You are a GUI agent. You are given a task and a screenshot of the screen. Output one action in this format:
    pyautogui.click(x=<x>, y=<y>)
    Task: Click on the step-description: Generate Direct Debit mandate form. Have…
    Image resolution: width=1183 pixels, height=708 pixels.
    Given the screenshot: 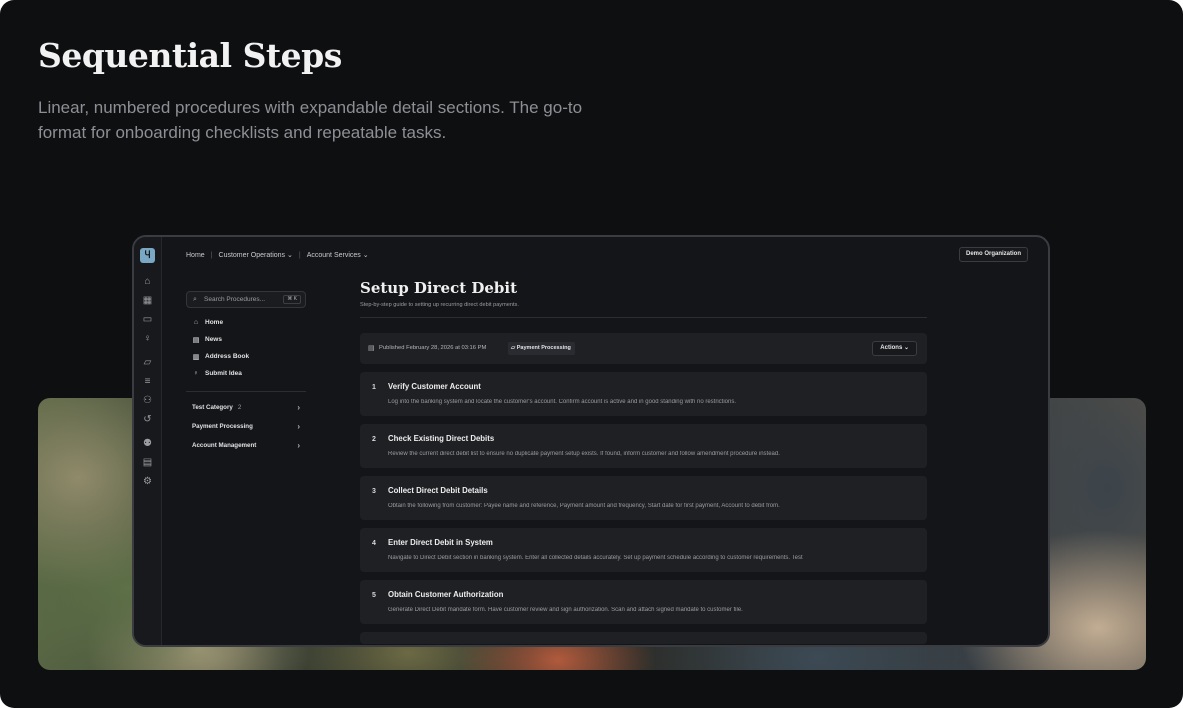 What is the action you would take?
    pyautogui.click(x=565, y=610)
    